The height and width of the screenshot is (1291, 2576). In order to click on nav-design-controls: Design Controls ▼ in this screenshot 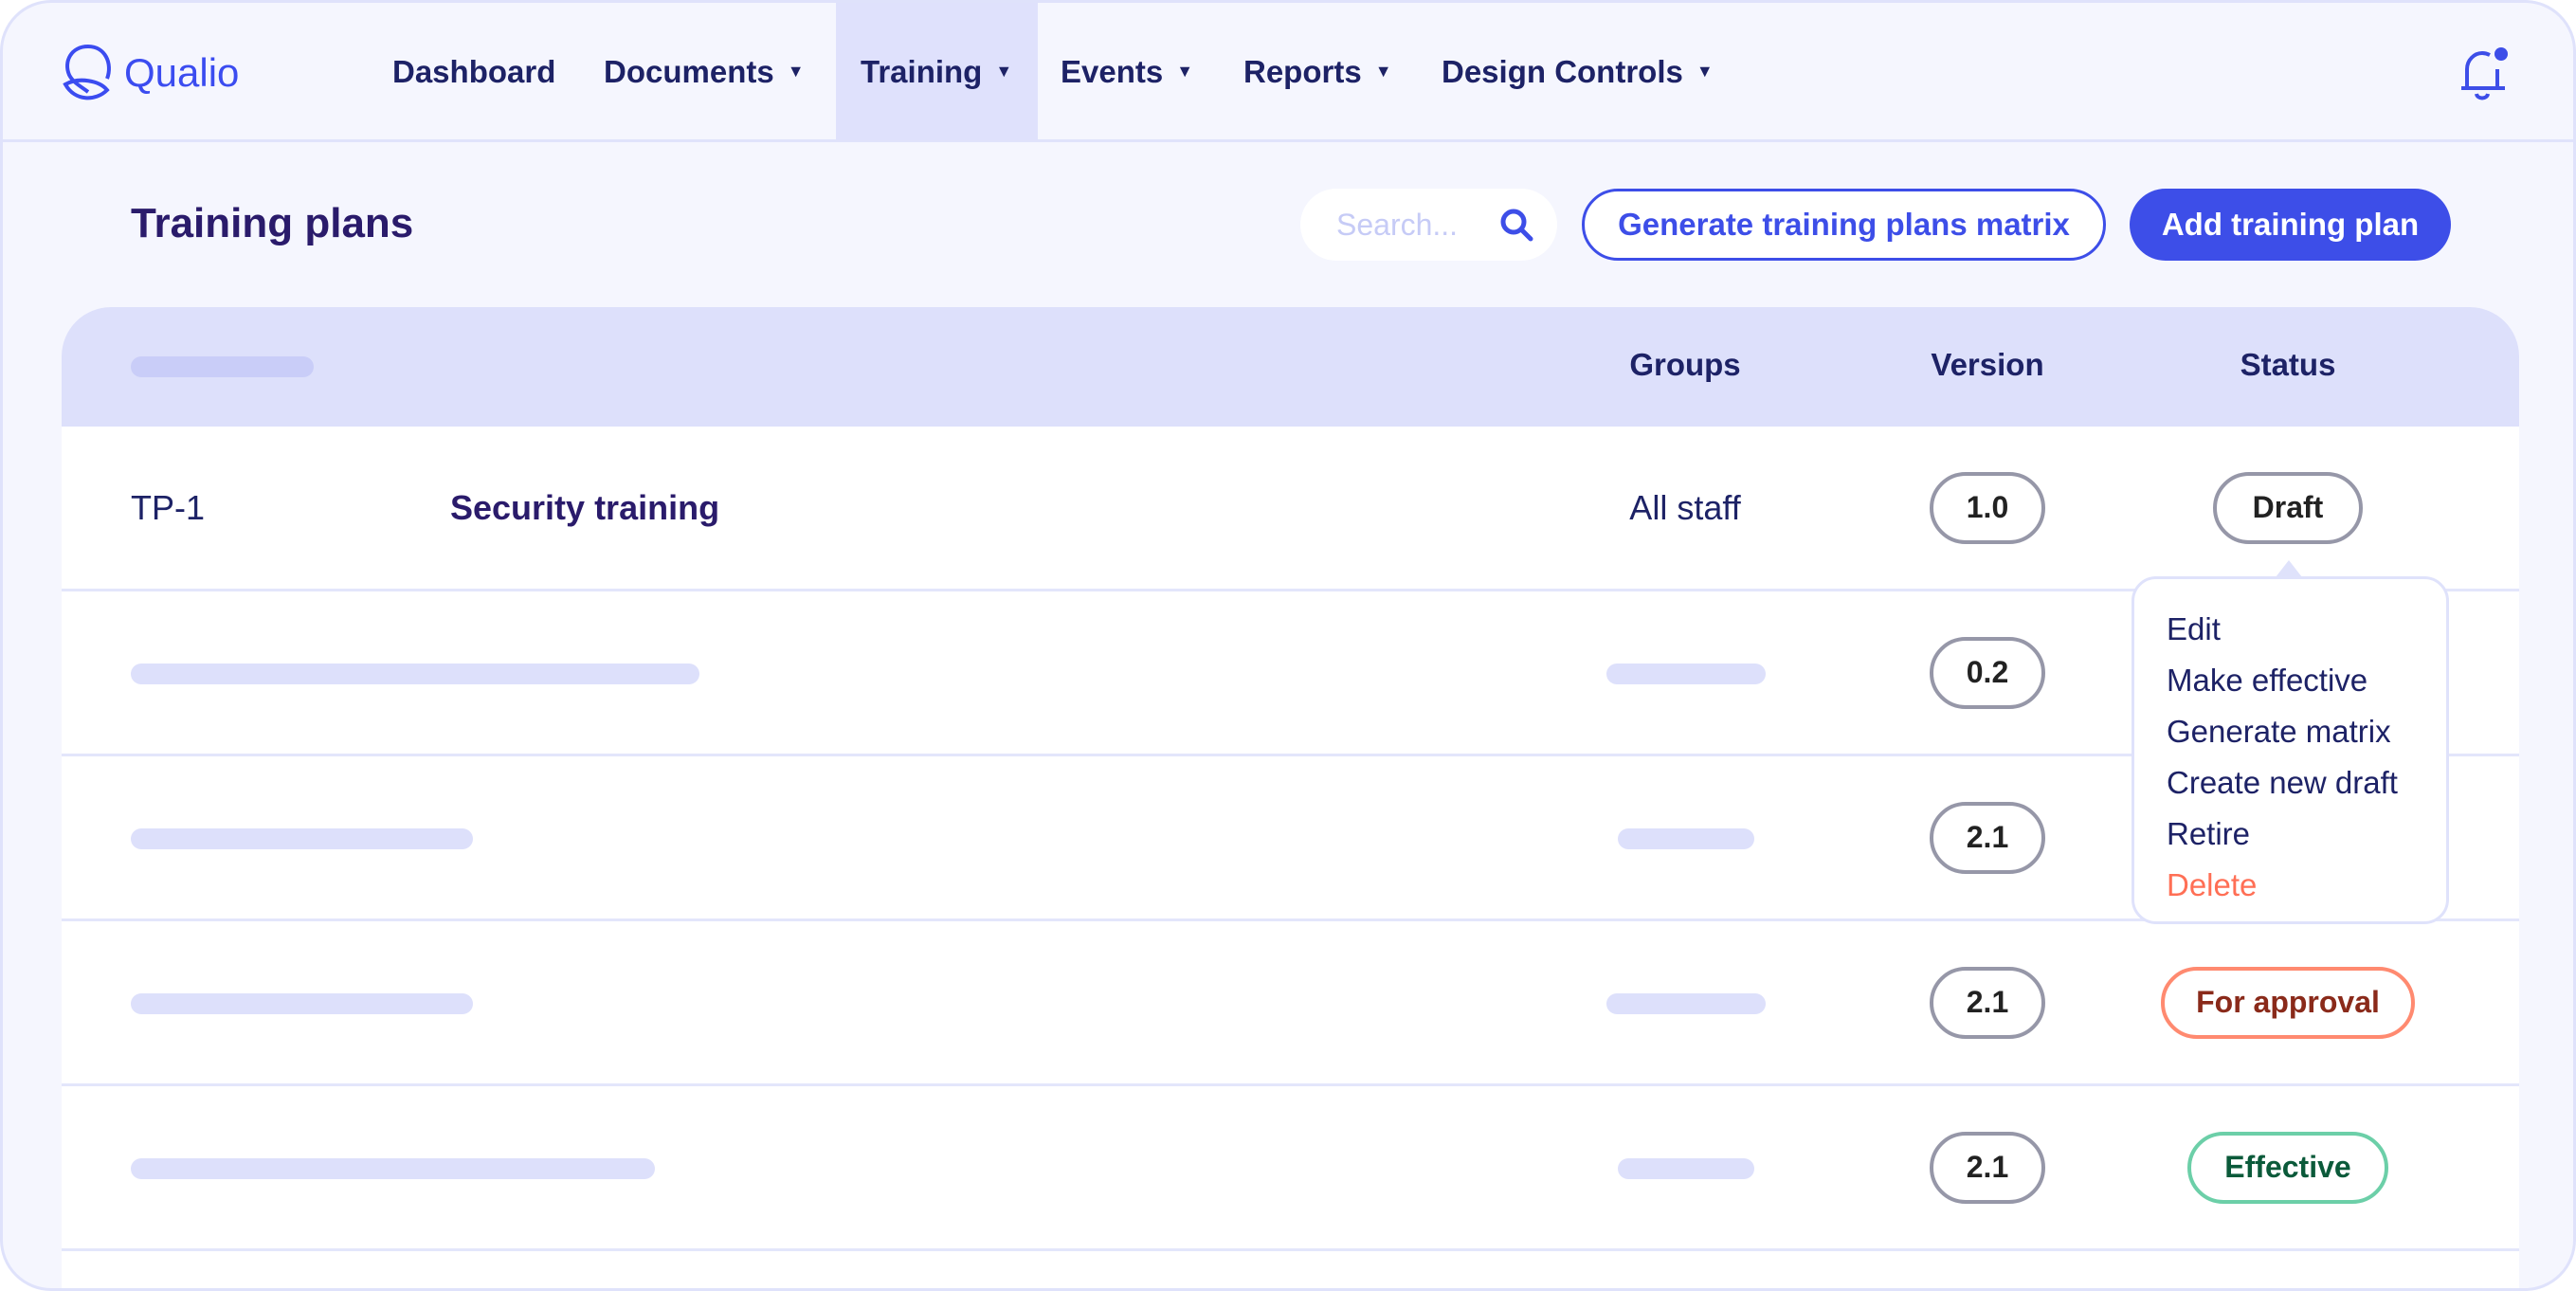, I will do `click(1578, 71)`.